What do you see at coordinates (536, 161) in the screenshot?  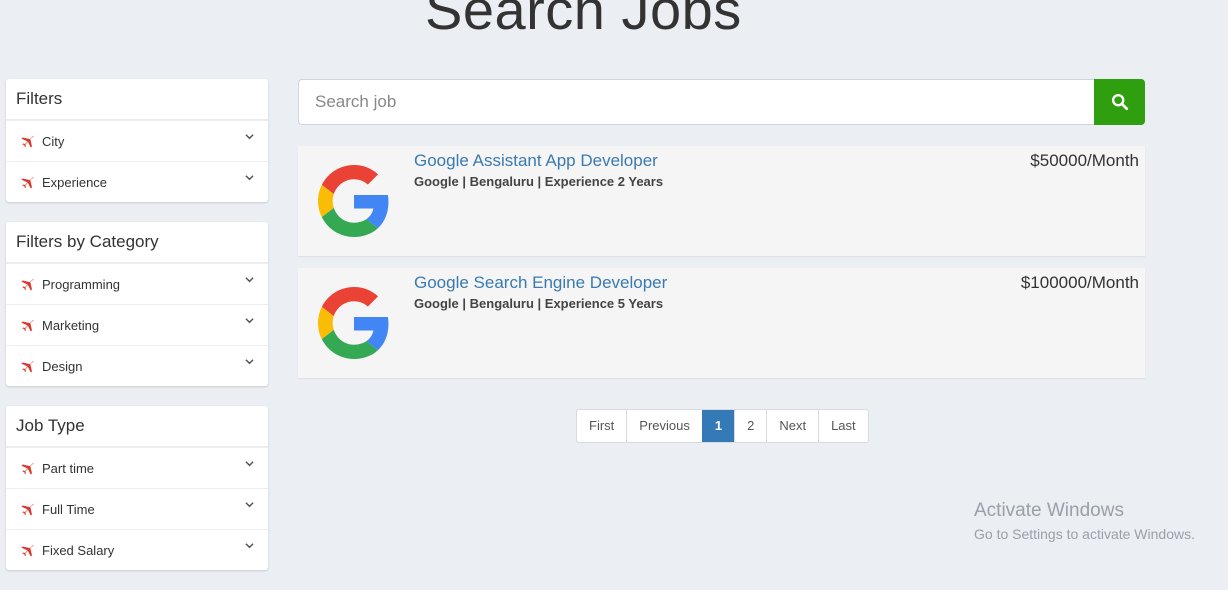 I see `job-title-link: Google Assistant App Developer` at bounding box center [536, 161].